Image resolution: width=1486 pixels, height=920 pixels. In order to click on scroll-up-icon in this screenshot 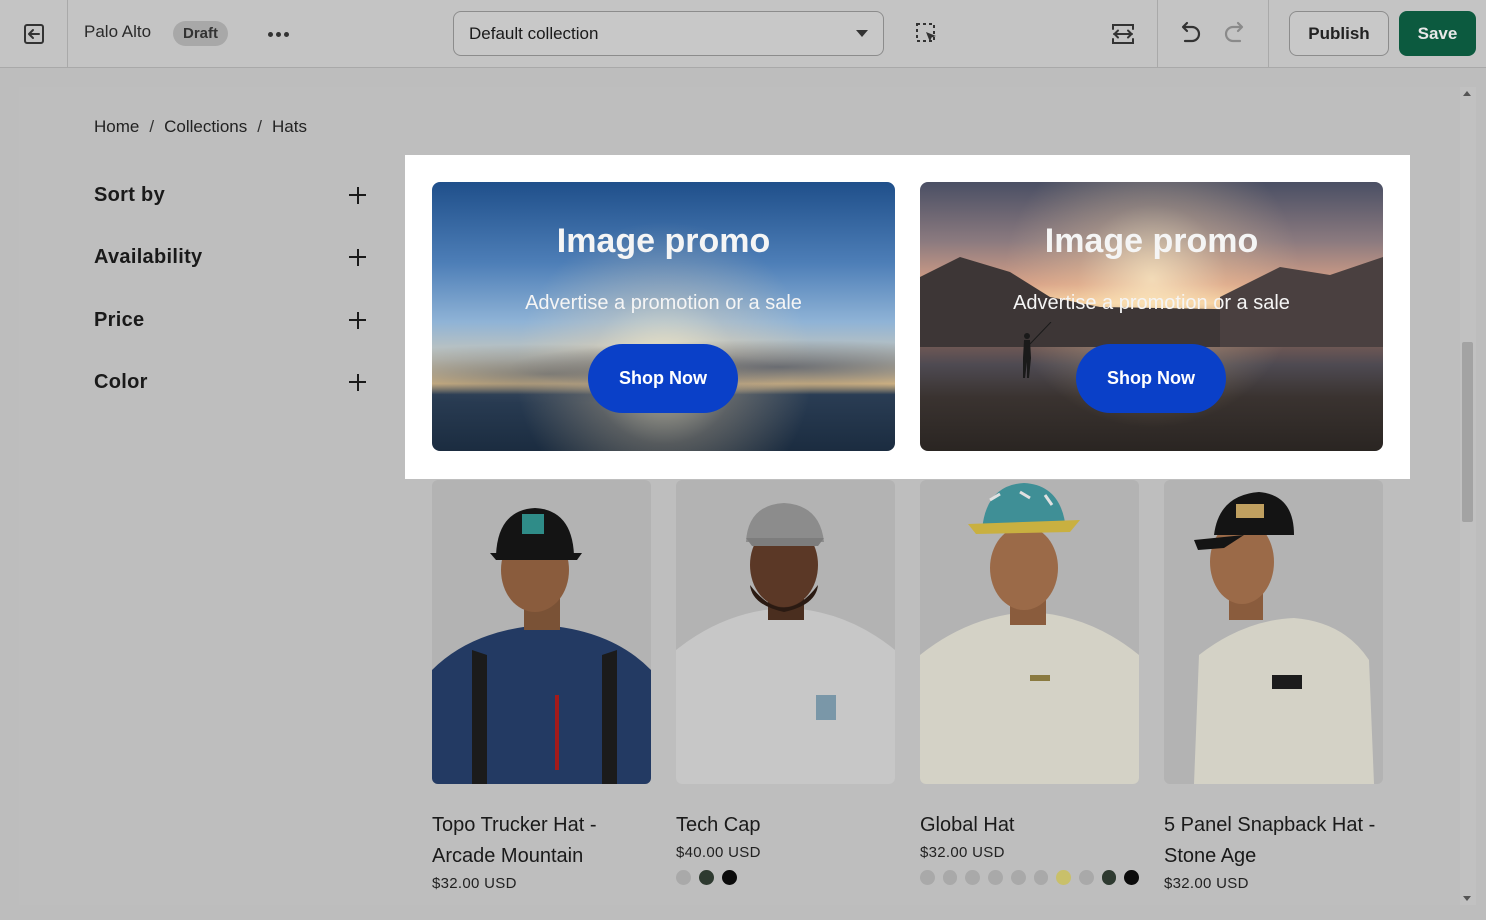, I will do `click(1467, 93)`.